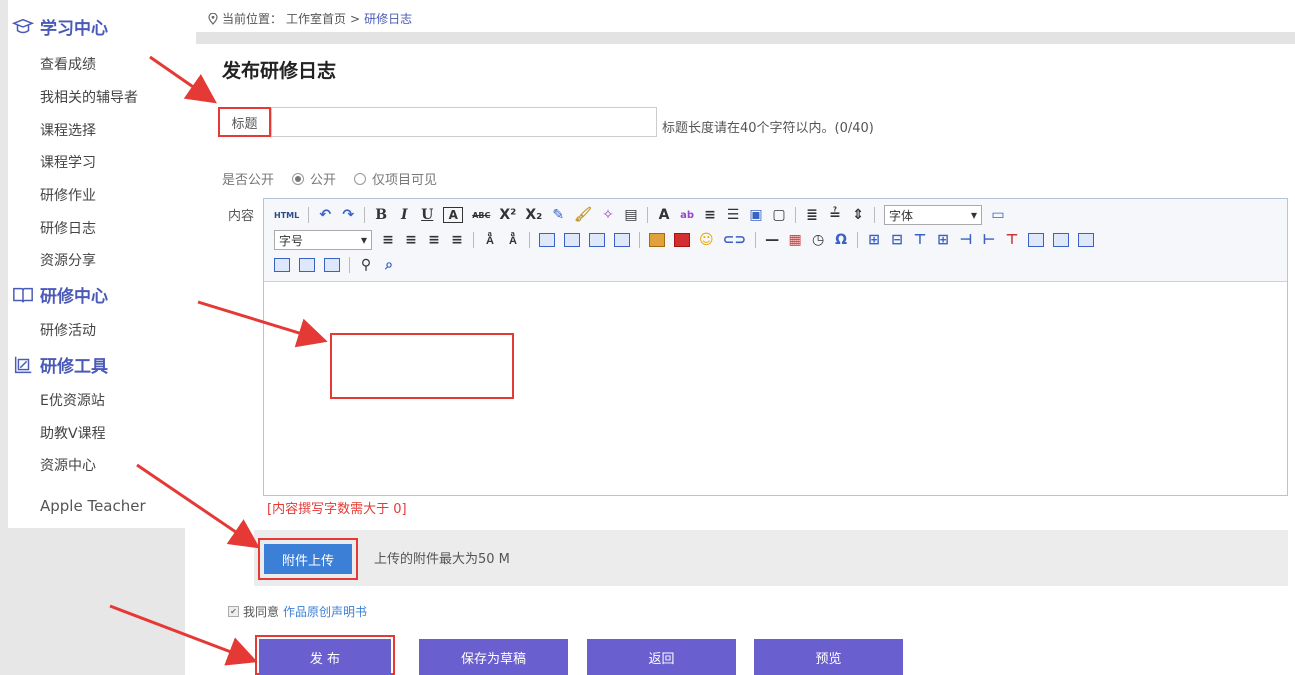 The width and height of the screenshot is (1295, 675). I want to click on agree-checkbox: ✔, so click(233, 611).